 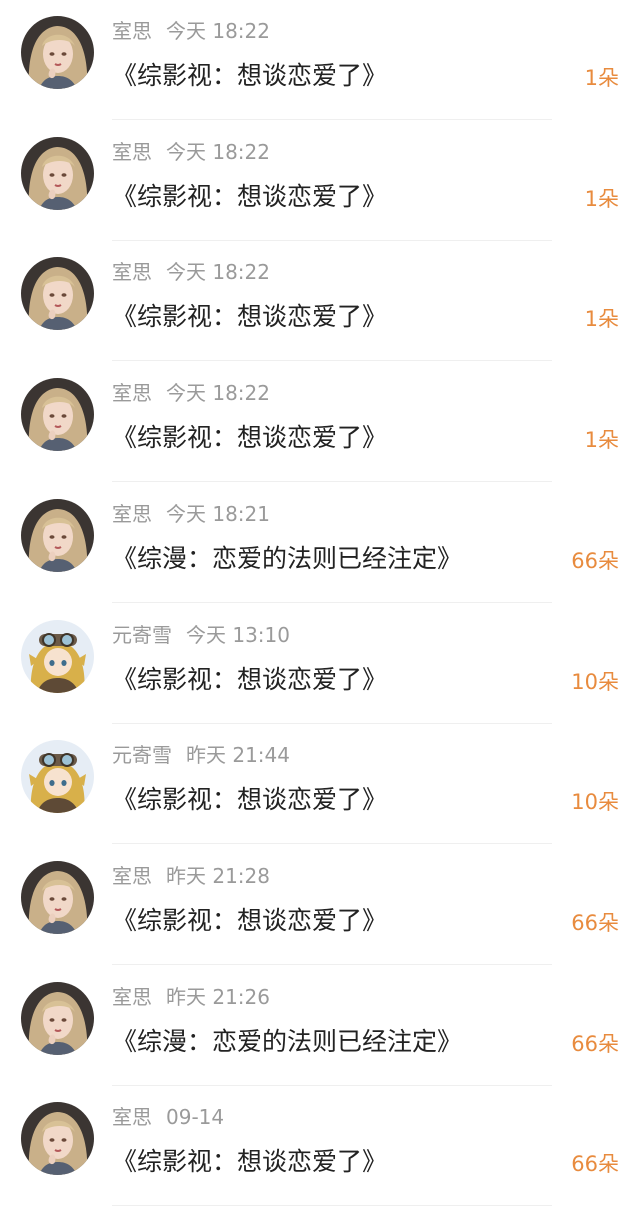 I want to click on gift-record-row: 室思 今天 18:21 《综漫：恋爱的法则已经注定》 66朵, so click(x=320, y=543).